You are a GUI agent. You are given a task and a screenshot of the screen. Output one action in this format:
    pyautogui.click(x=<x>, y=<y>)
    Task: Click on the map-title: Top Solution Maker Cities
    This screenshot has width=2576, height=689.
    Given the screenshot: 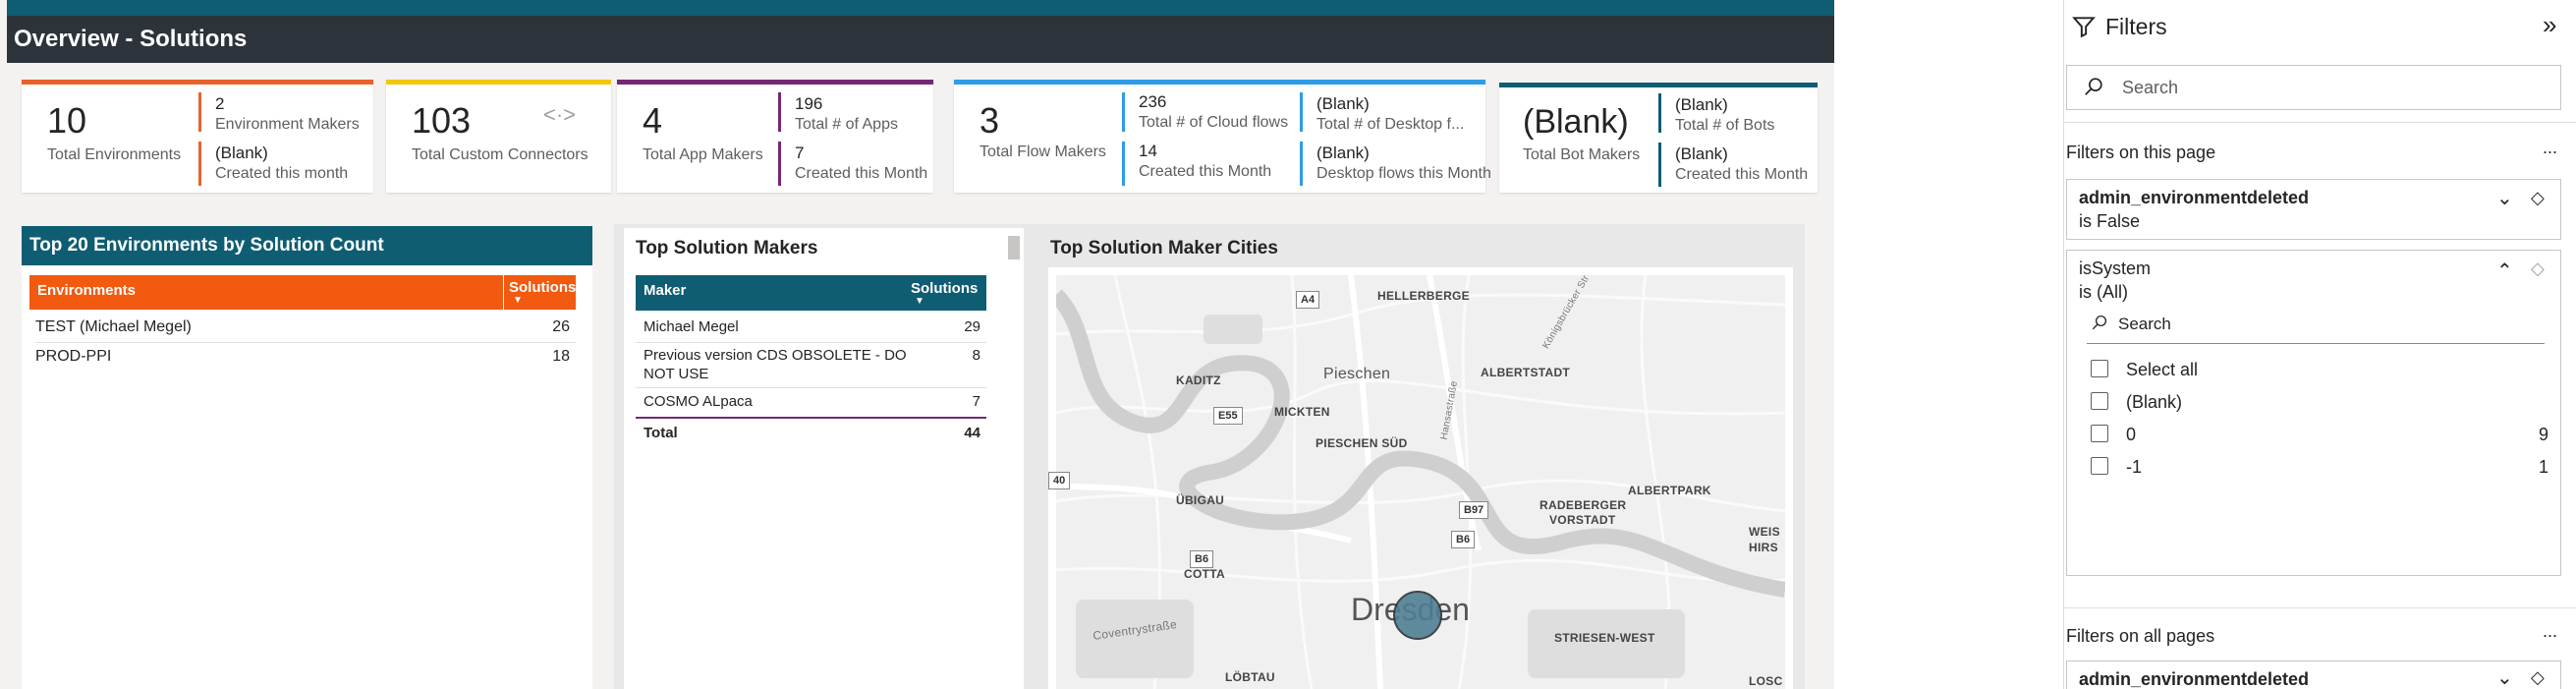 What is the action you would take?
    pyautogui.click(x=1164, y=248)
    